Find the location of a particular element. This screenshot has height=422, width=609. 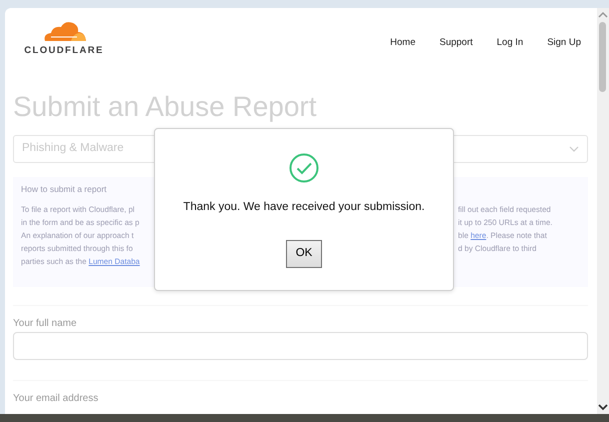

nav-link: Support is located at coordinates (456, 43).